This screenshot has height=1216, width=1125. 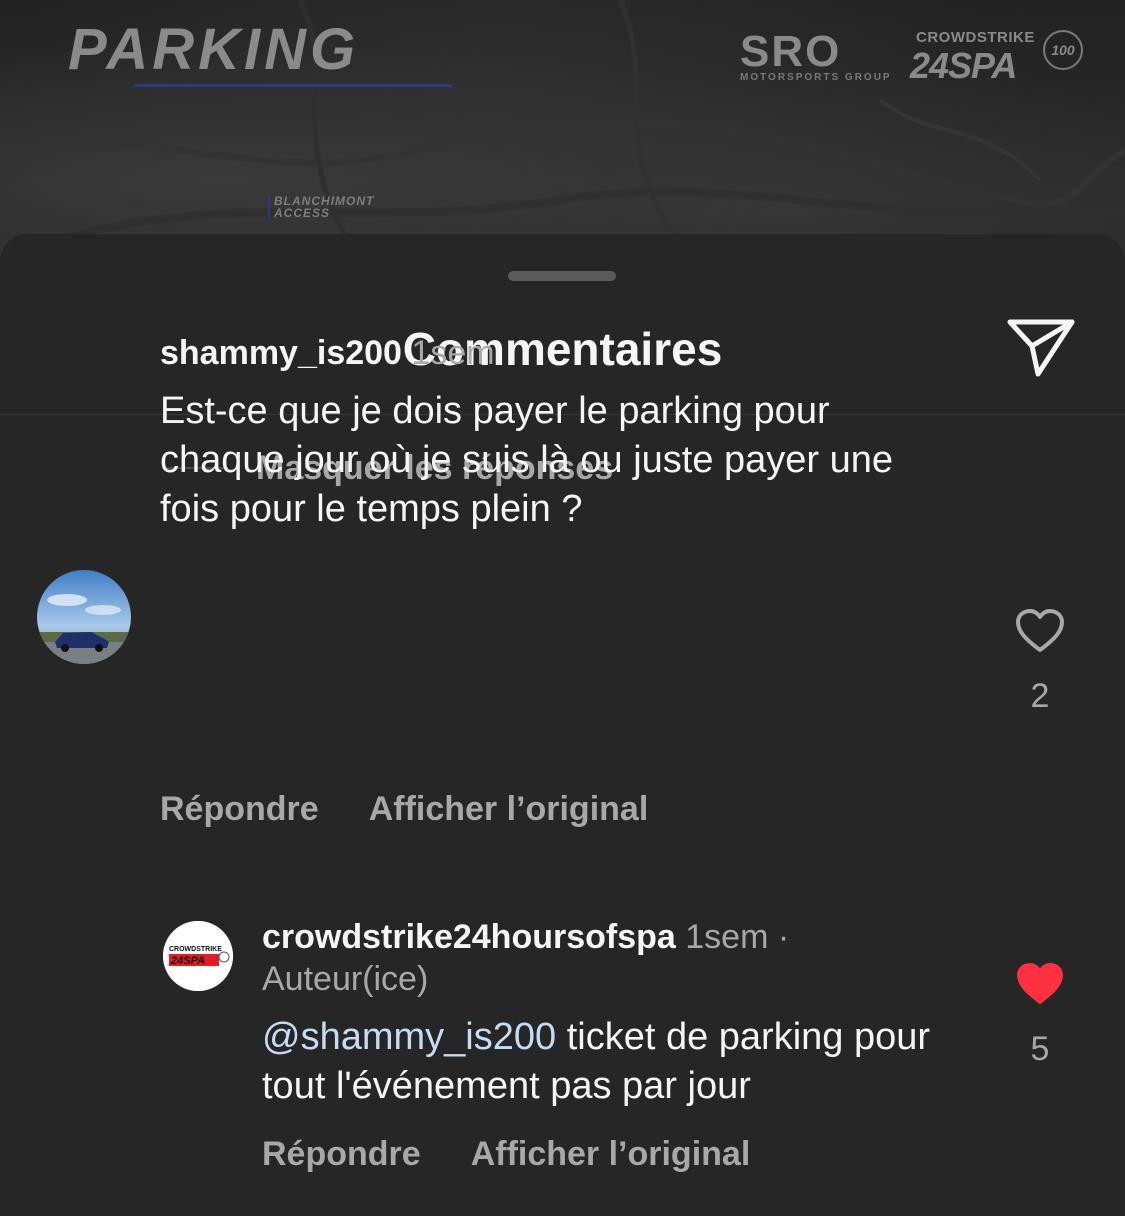 What do you see at coordinates (1040, 1049) in the screenshot?
I see `like-count: 5` at bounding box center [1040, 1049].